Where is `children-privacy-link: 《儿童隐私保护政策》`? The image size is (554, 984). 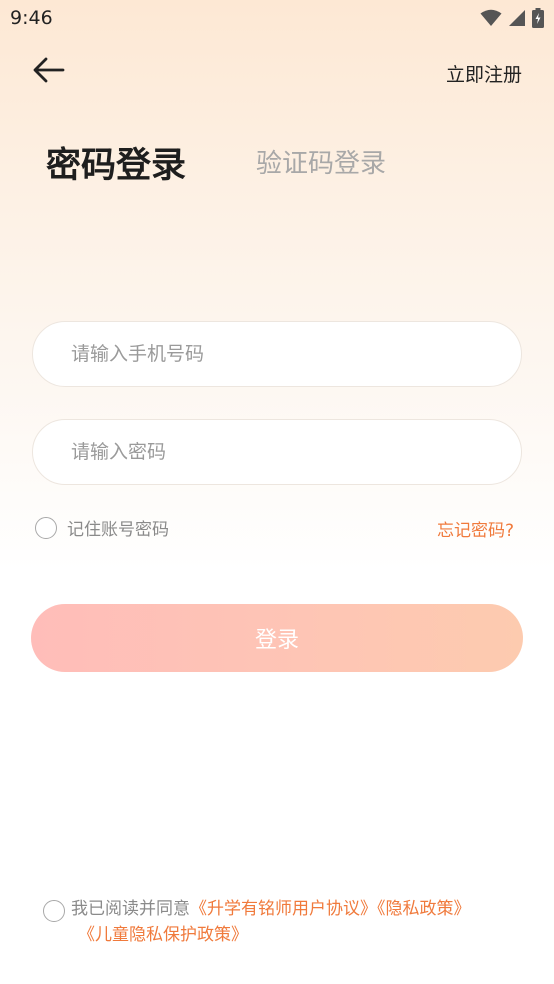
children-privacy-link: 《儿童隐私保护政策》 is located at coordinates (163, 935).